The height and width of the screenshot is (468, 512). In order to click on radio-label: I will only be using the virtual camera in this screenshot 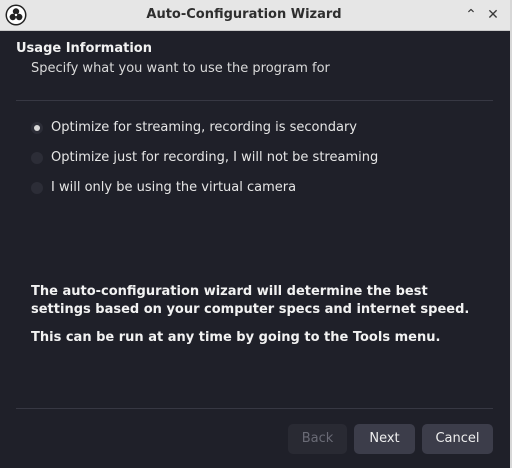, I will do `click(173, 188)`.